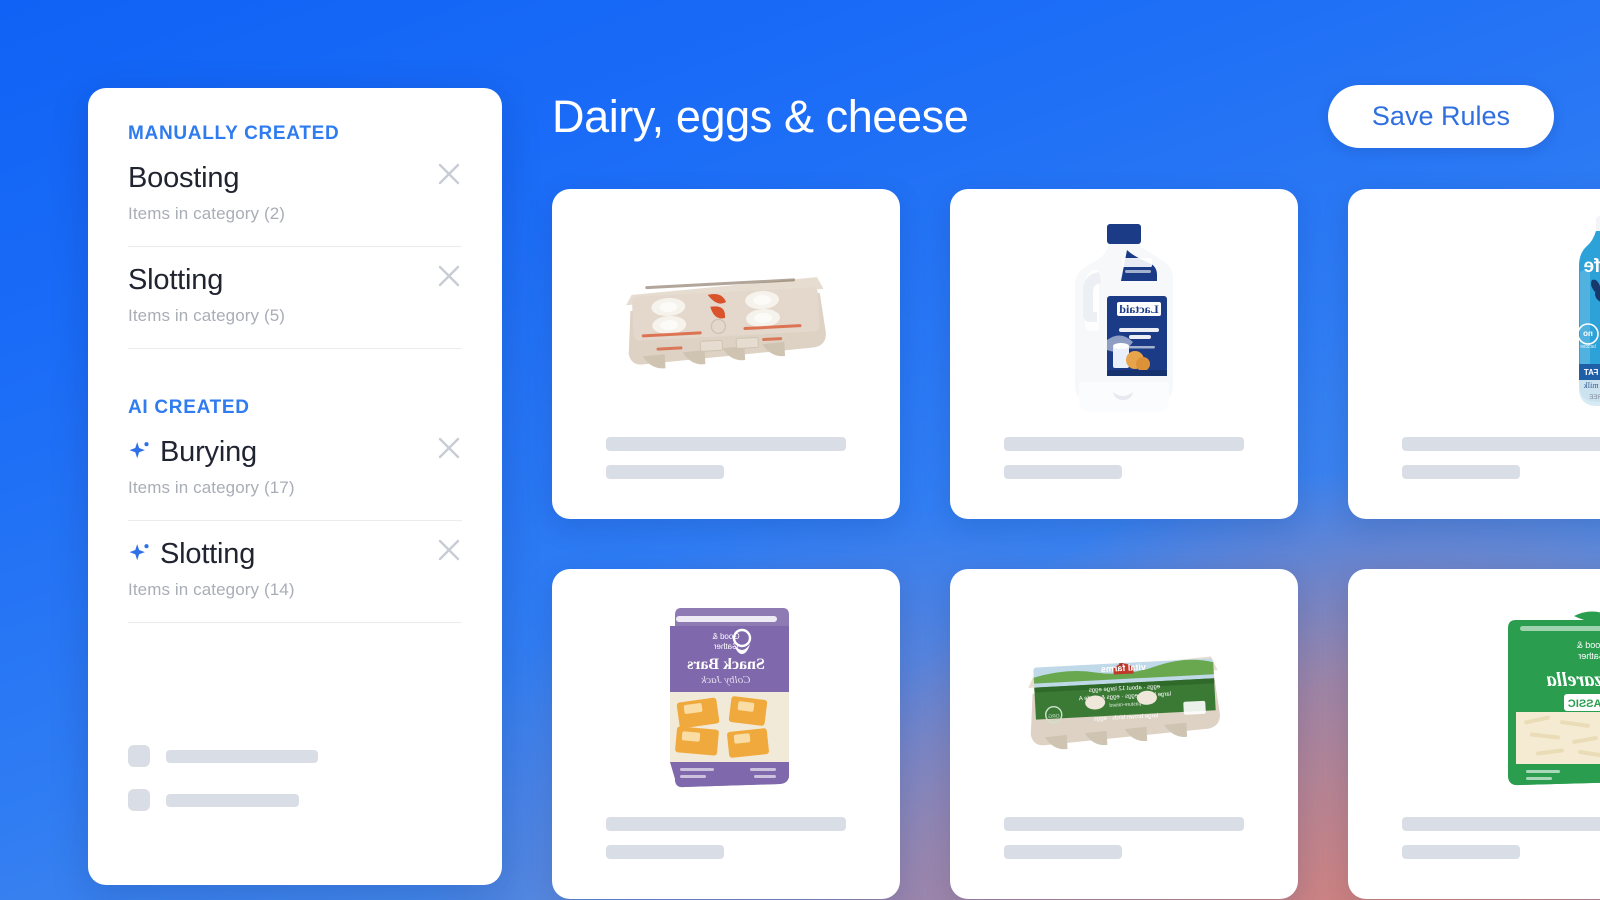 The width and height of the screenshot is (1600, 900). I want to click on product-image: Good & Gather Snack Bars Colby Jack, so click(726, 693).